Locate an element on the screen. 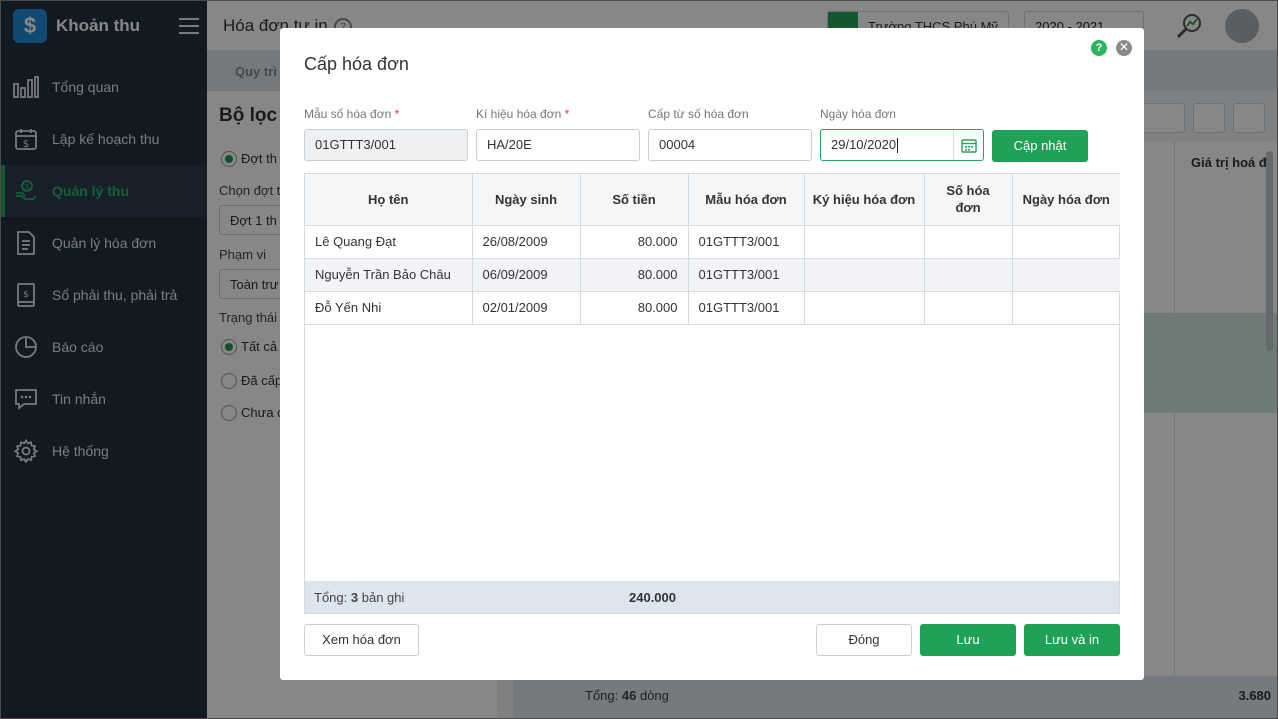  close-icon: ✕ is located at coordinates (1124, 48).